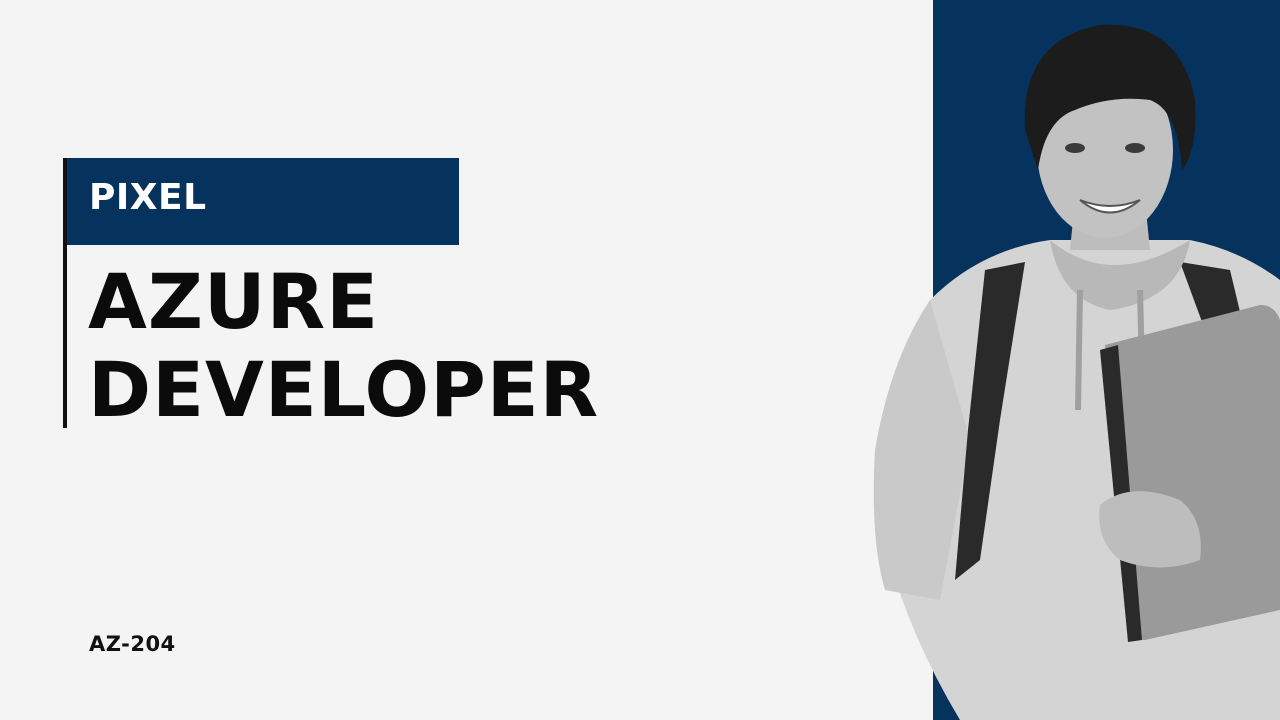 The width and height of the screenshot is (1280, 720). Describe the element at coordinates (148, 197) in the screenshot. I see `brand-label: PIXEL` at that location.